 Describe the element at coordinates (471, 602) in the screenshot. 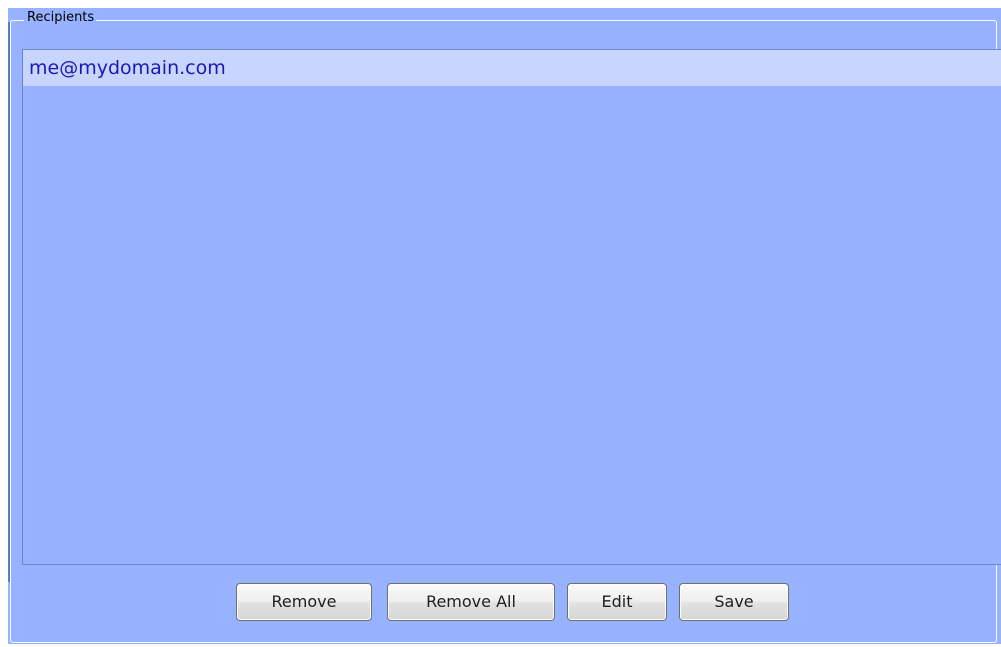

I see `remove-all-button: Remove All` at that location.